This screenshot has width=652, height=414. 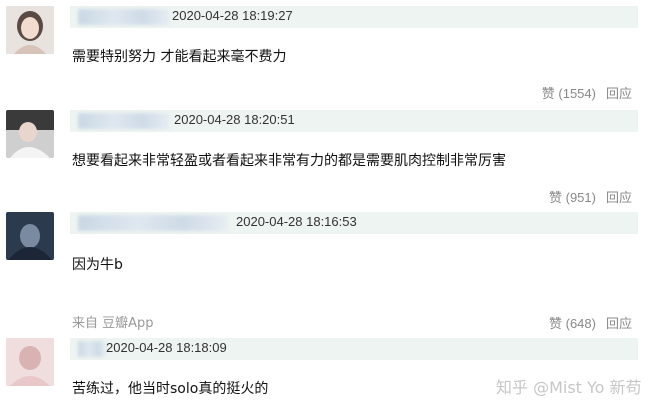 I want to click on comment-timestamp: 2020-04-28 18:20:51, so click(x=234, y=119).